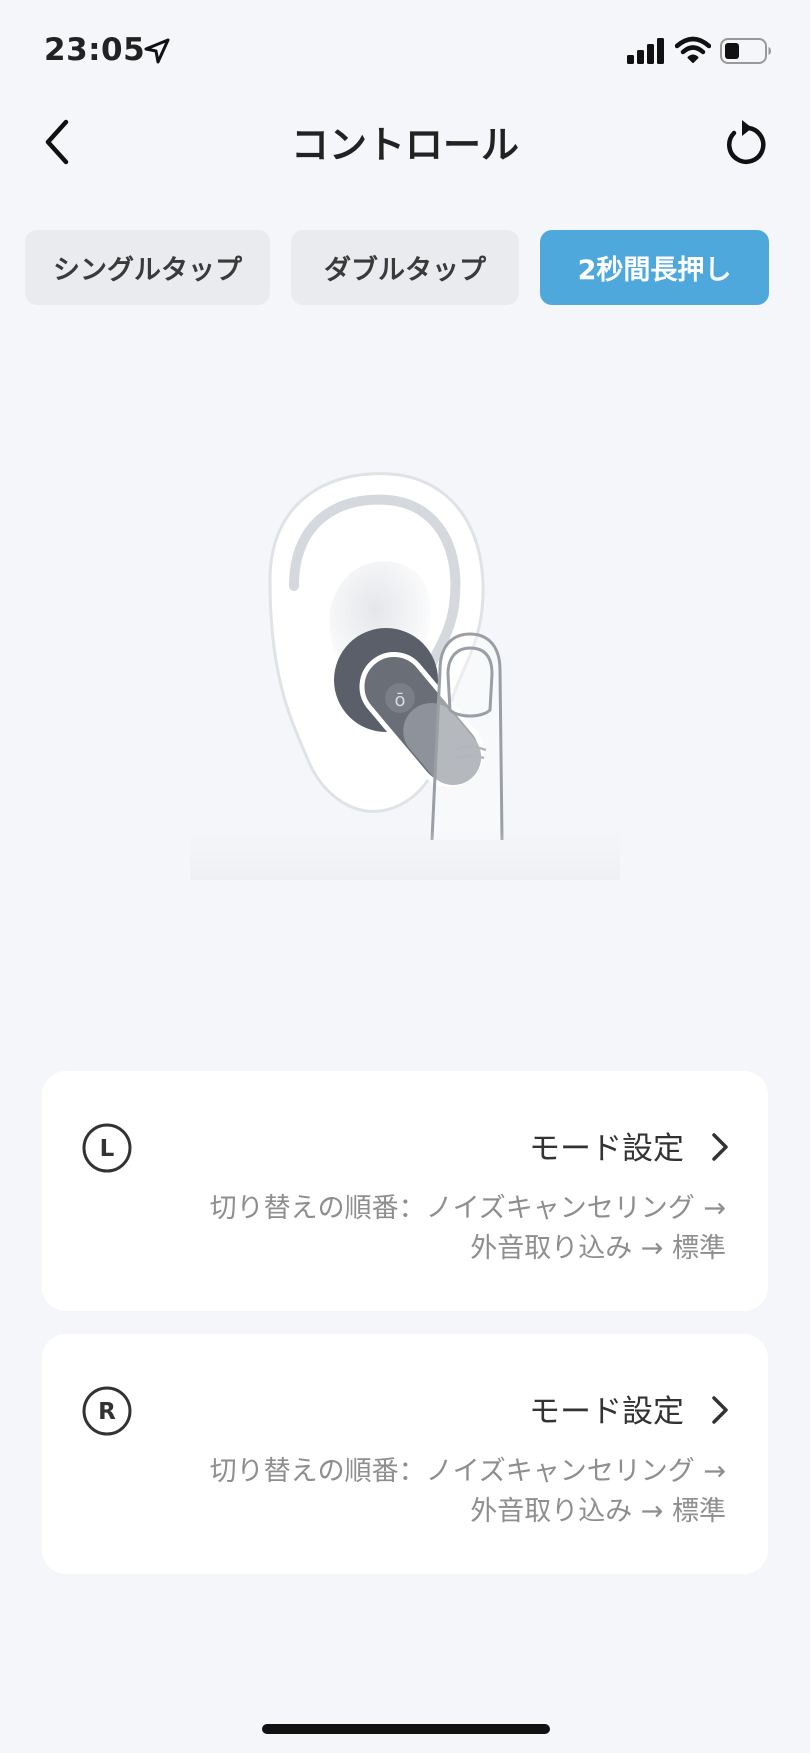 This screenshot has height=1753, width=810. Describe the element at coordinates (405, 267) in the screenshot. I see `tab-double-tap: ダブルタップ` at that location.